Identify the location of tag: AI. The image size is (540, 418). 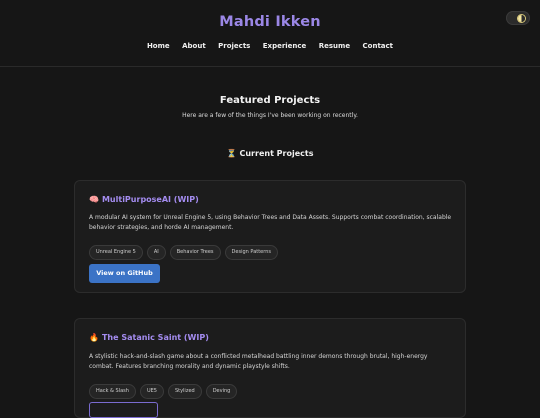
(156, 252).